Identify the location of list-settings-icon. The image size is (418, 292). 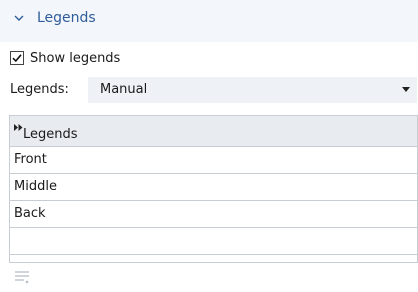
(22, 278).